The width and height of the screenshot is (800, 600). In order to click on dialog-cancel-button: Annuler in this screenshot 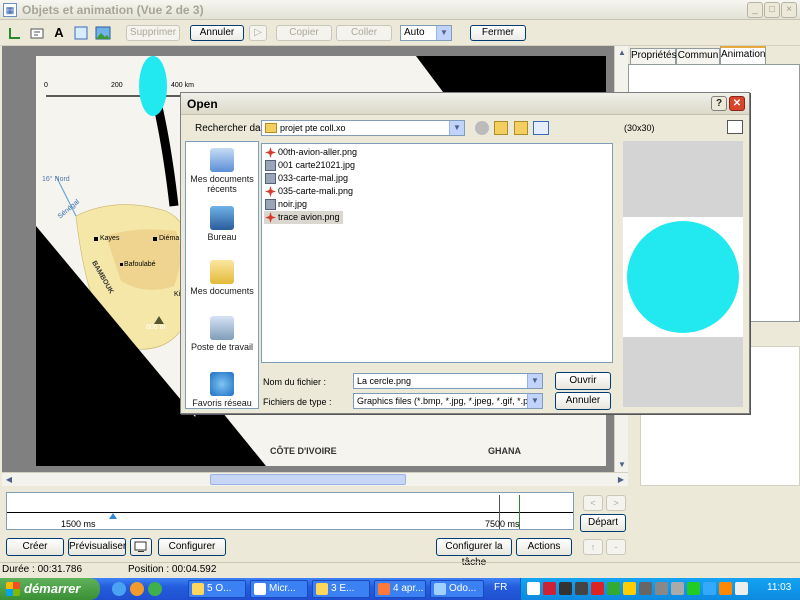, I will do `click(583, 401)`.